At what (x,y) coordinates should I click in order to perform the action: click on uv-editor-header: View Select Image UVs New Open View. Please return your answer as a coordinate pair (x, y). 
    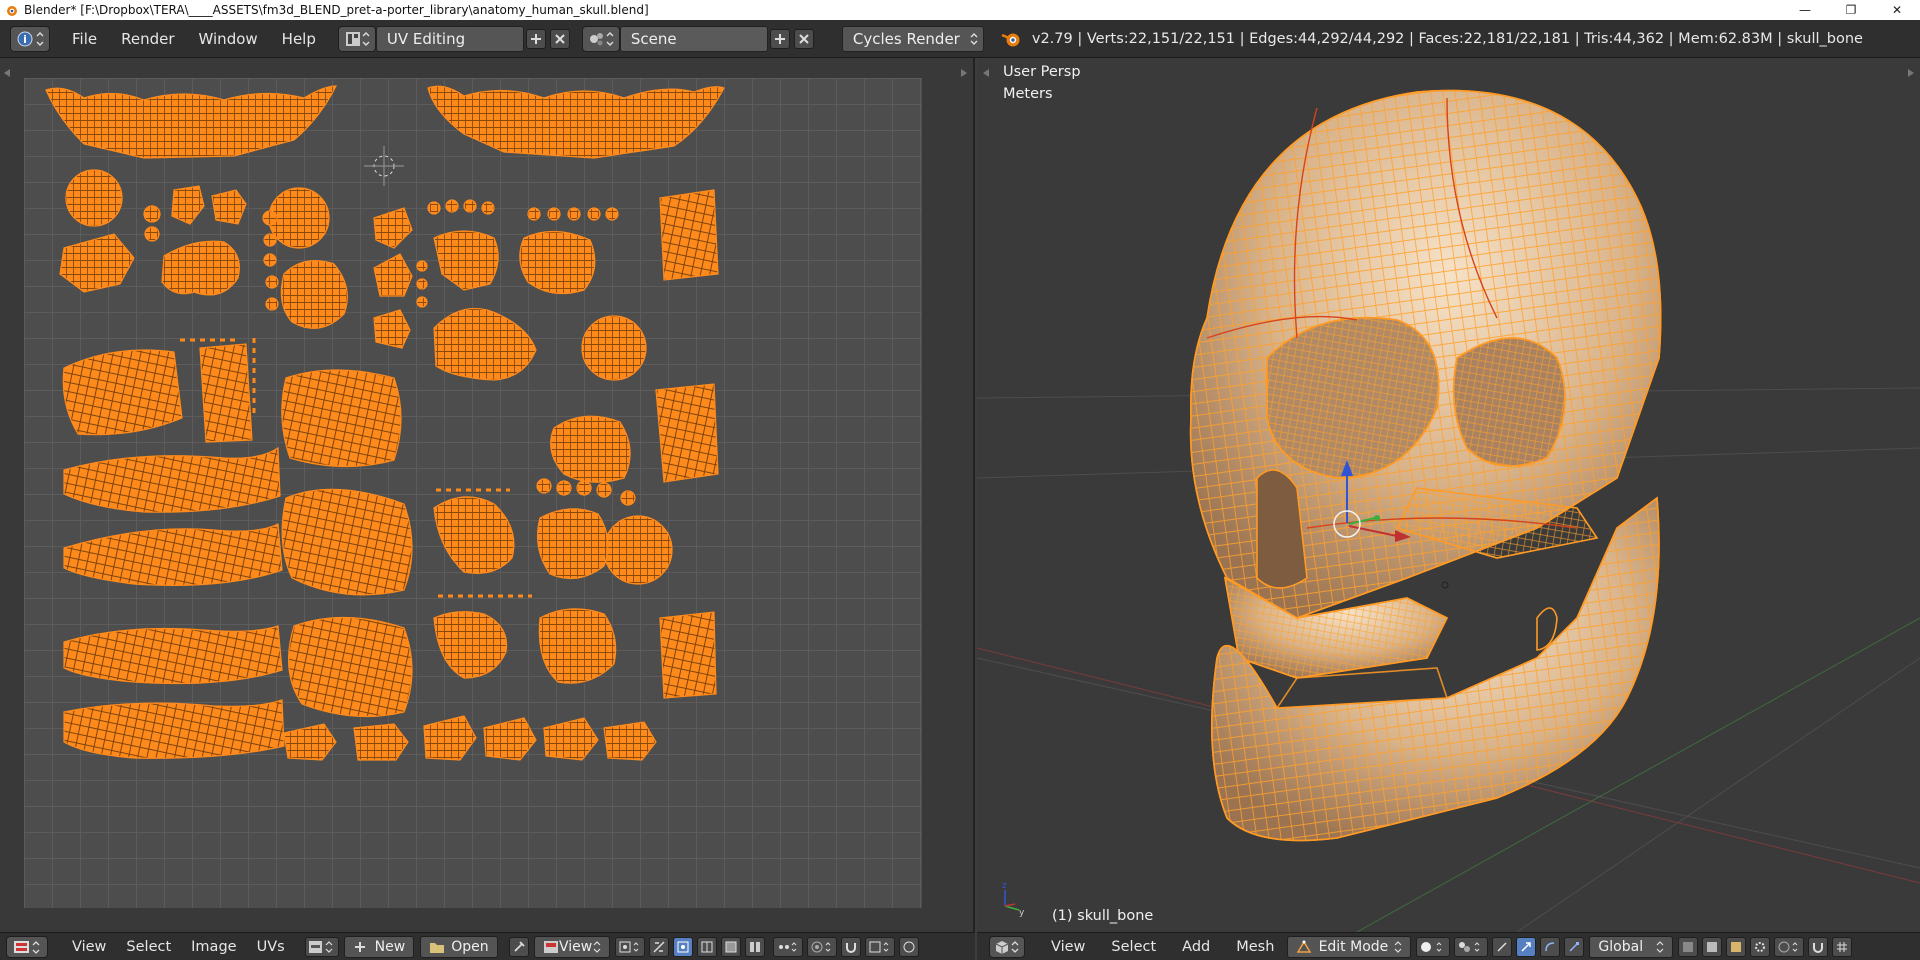
    Looking at the image, I should click on (487, 946).